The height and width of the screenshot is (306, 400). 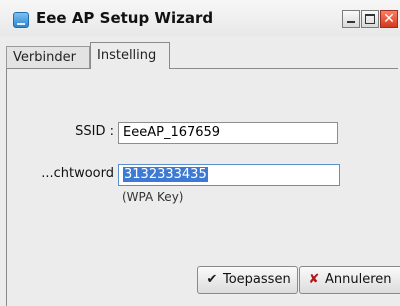 I want to click on maximize-button, so click(x=370, y=19).